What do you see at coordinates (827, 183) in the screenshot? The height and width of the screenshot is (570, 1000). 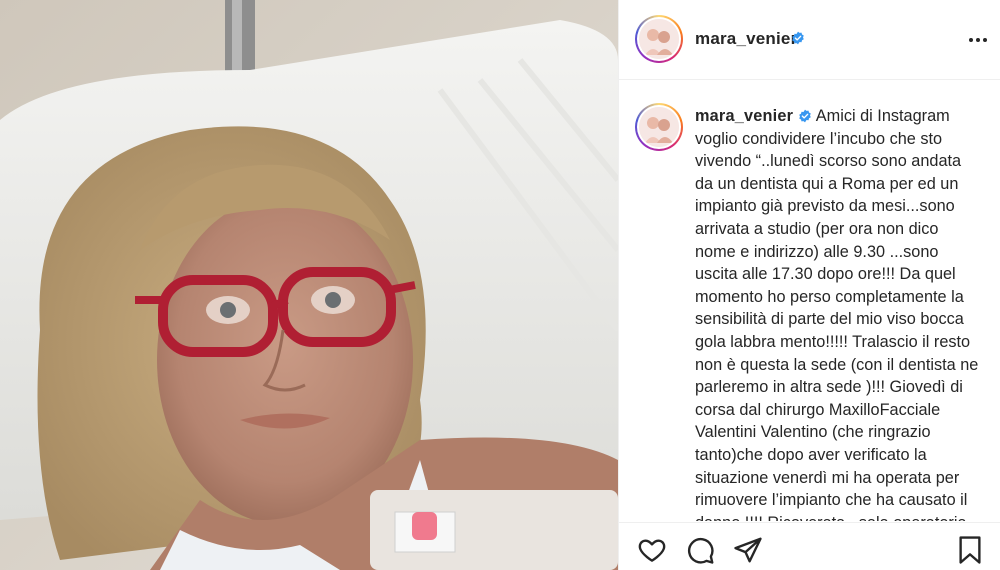 I see `caption-line: da un dentista qui a Roma per ed un` at bounding box center [827, 183].